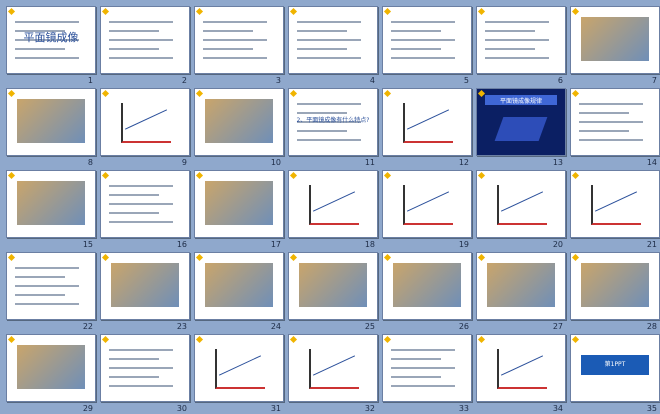 The height and width of the screenshot is (414, 660). I want to click on slide-cell: 18, so click(333, 209).